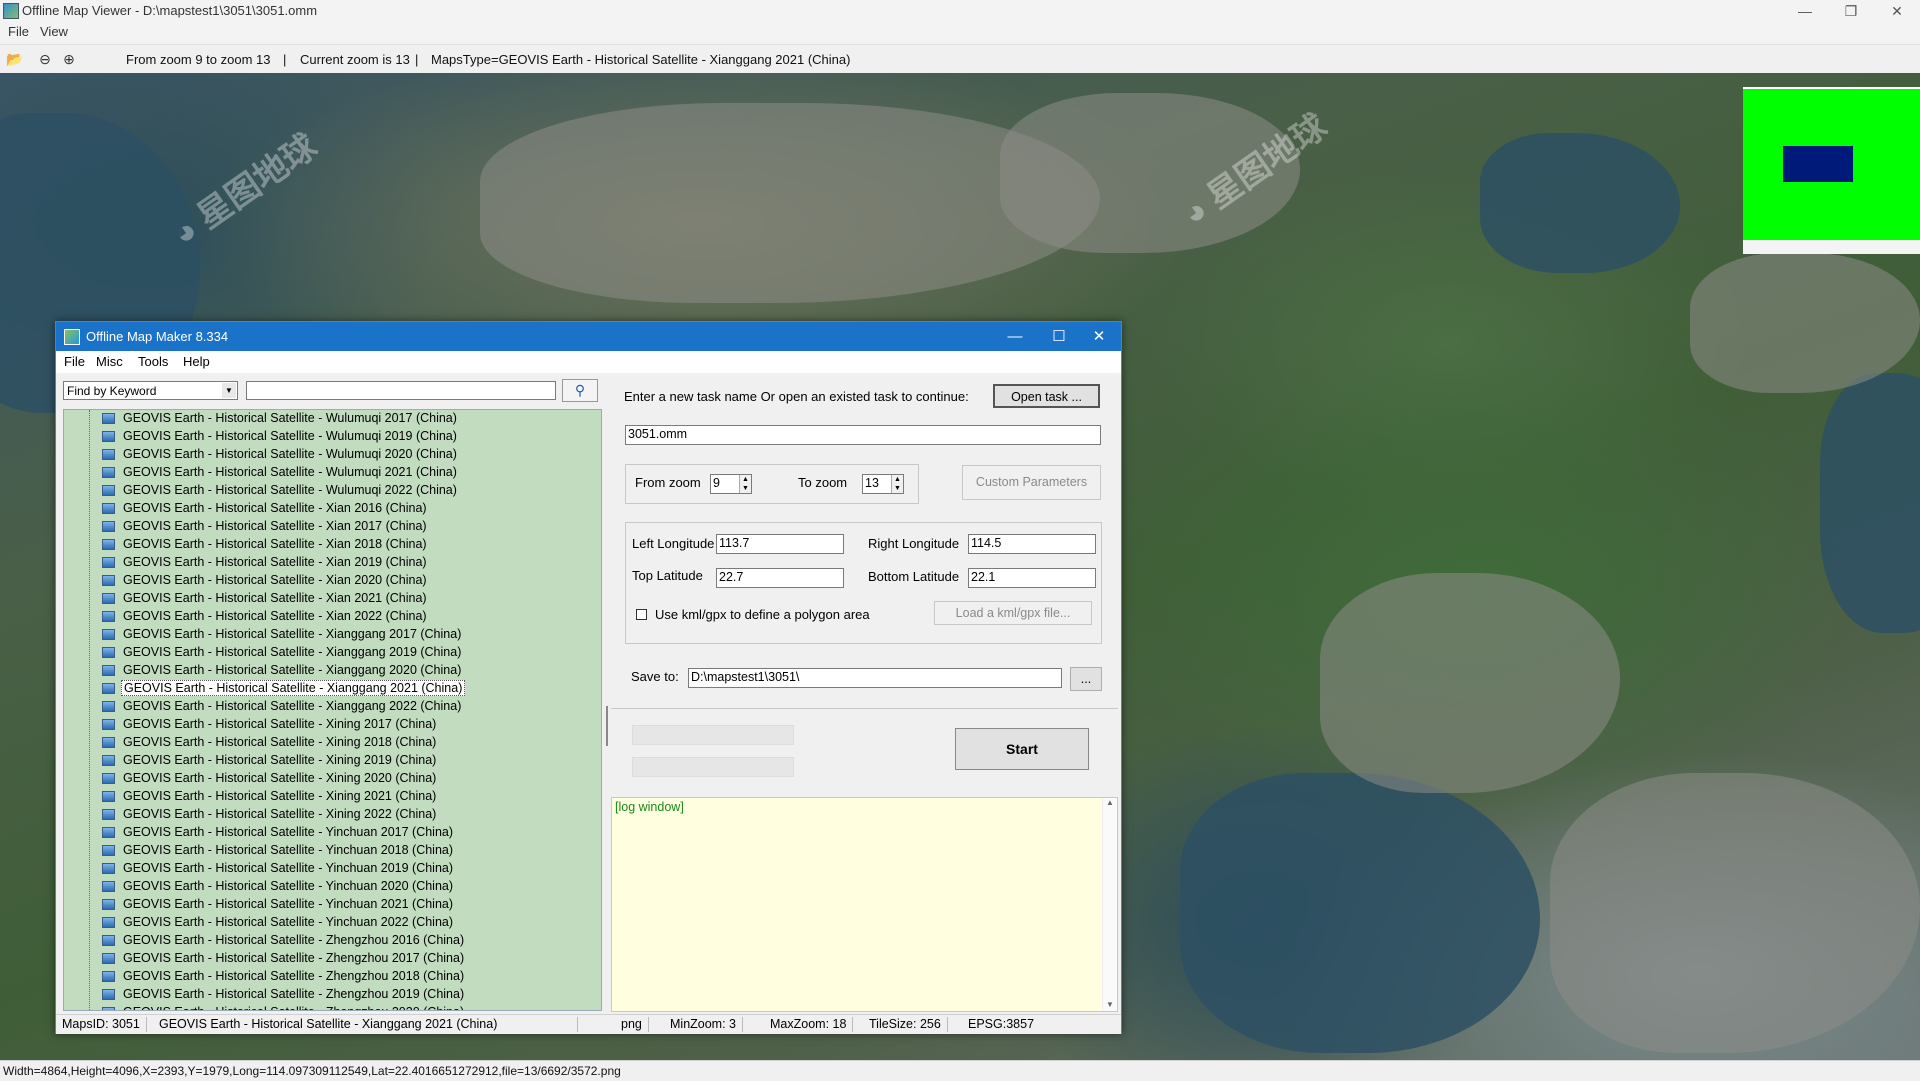 The width and height of the screenshot is (1920, 1081). I want to click on menu-view: View, so click(54, 31).